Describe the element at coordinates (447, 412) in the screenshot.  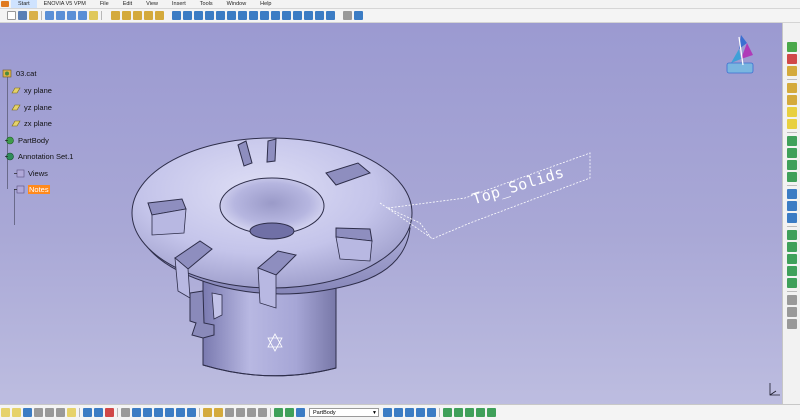
I see `view-plane-icon` at that location.